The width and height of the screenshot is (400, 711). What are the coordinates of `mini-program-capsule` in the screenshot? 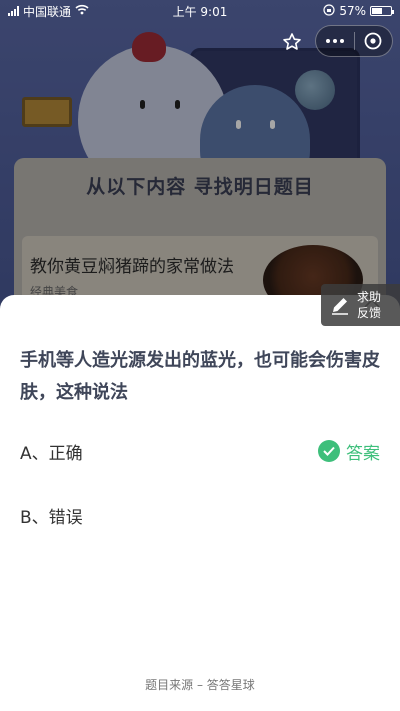 It's located at (354, 41).